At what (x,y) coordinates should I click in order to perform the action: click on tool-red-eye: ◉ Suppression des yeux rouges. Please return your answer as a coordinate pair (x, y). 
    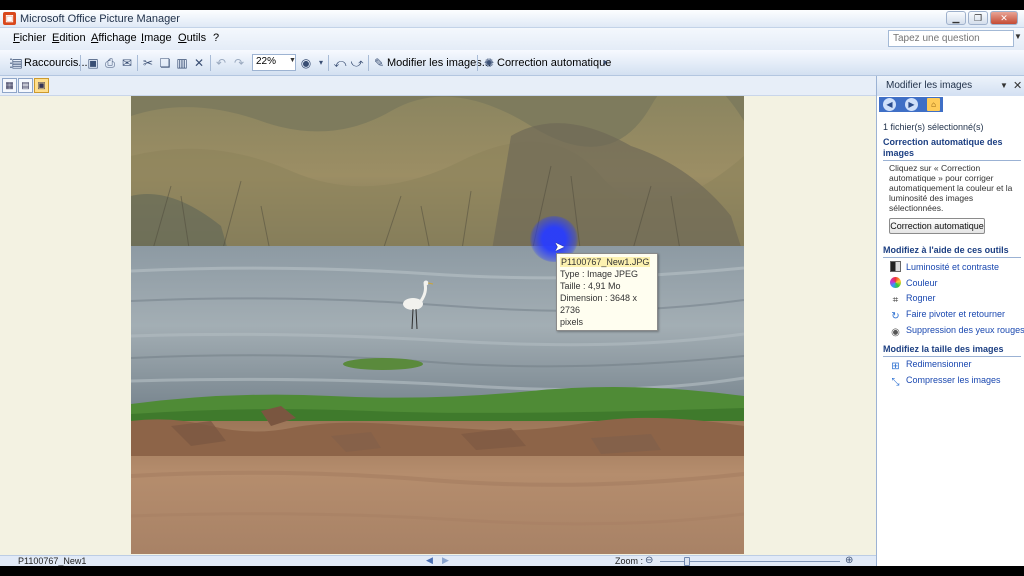
    Looking at the image, I should click on (957, 331).